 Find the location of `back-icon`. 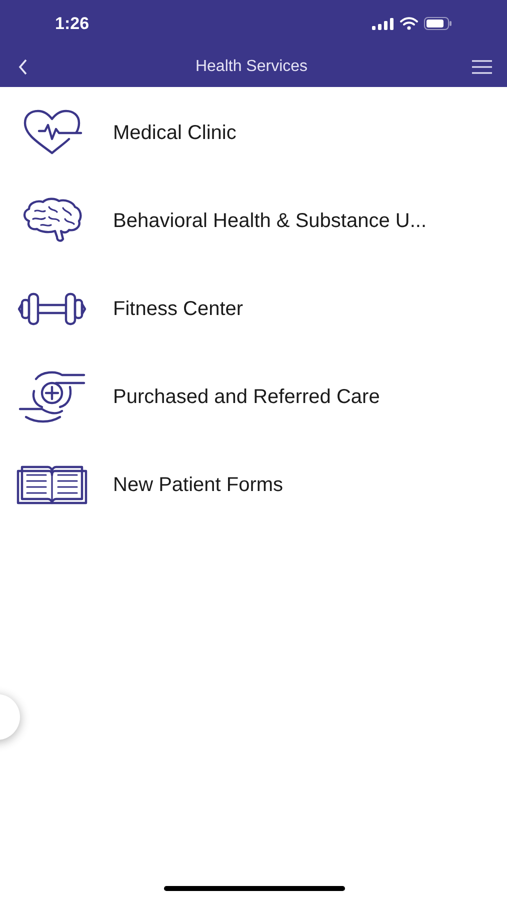

back-icon is located at coordinates (23, 67).